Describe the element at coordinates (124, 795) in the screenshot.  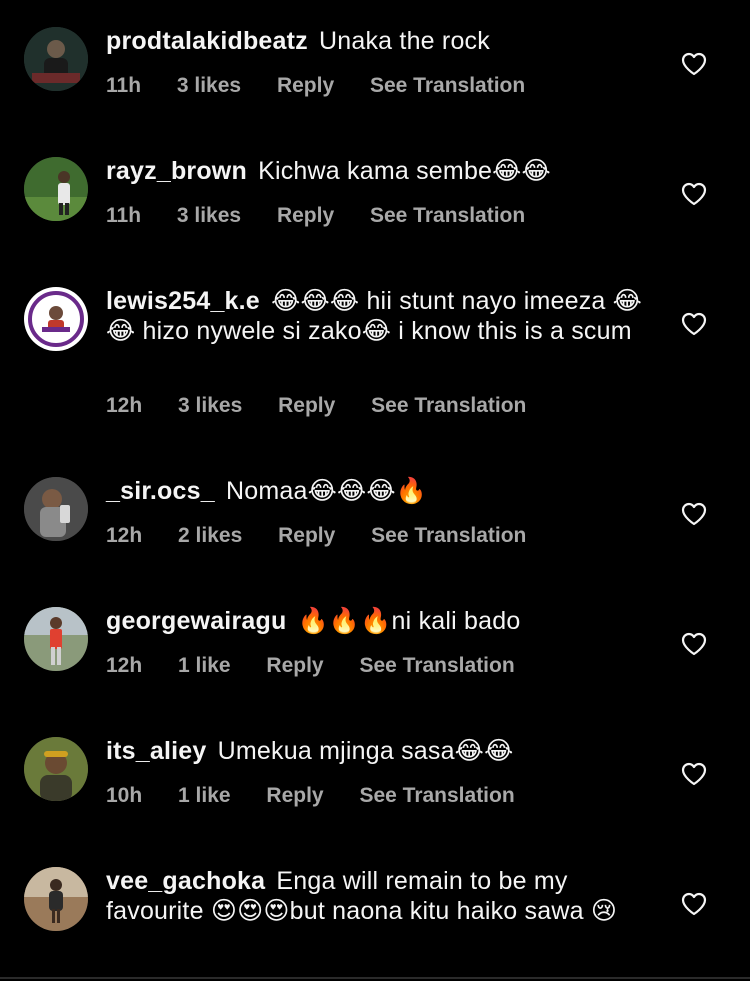
I see `comment-time: 10h` at that location.